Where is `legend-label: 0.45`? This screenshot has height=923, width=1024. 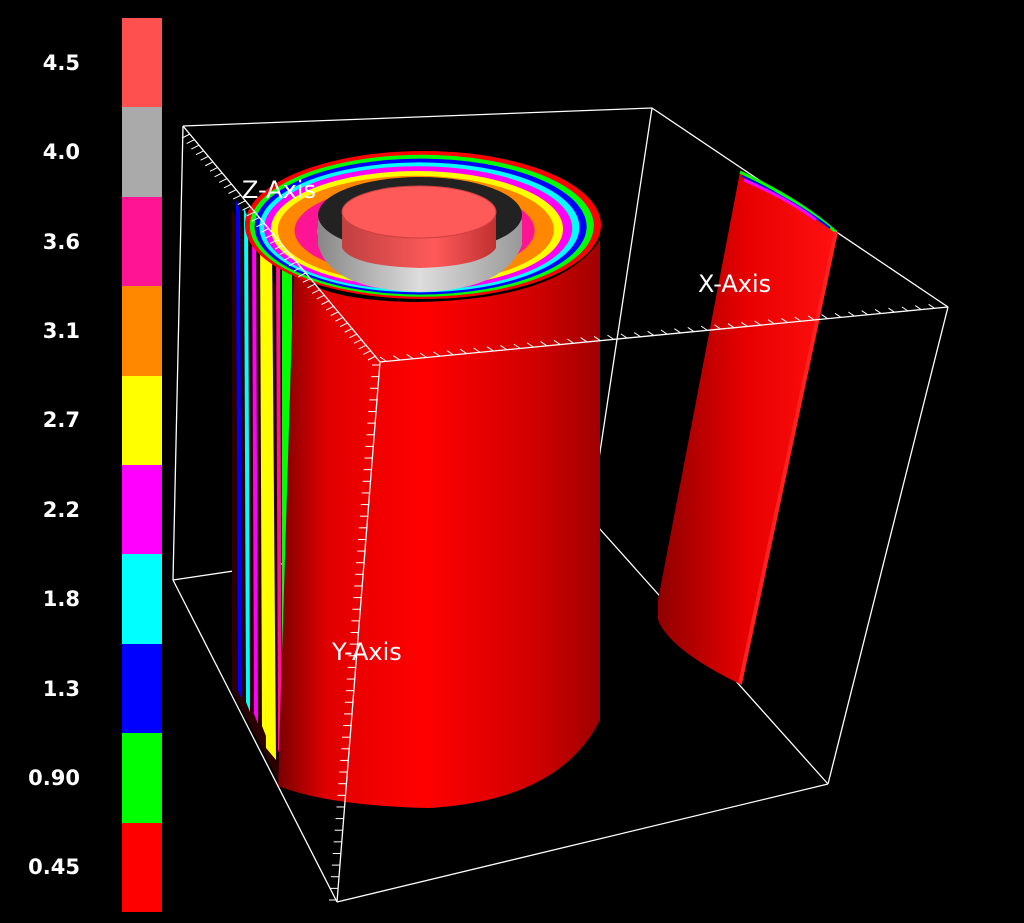
legend-label: 0.45 is located at coordinates (54, 867).